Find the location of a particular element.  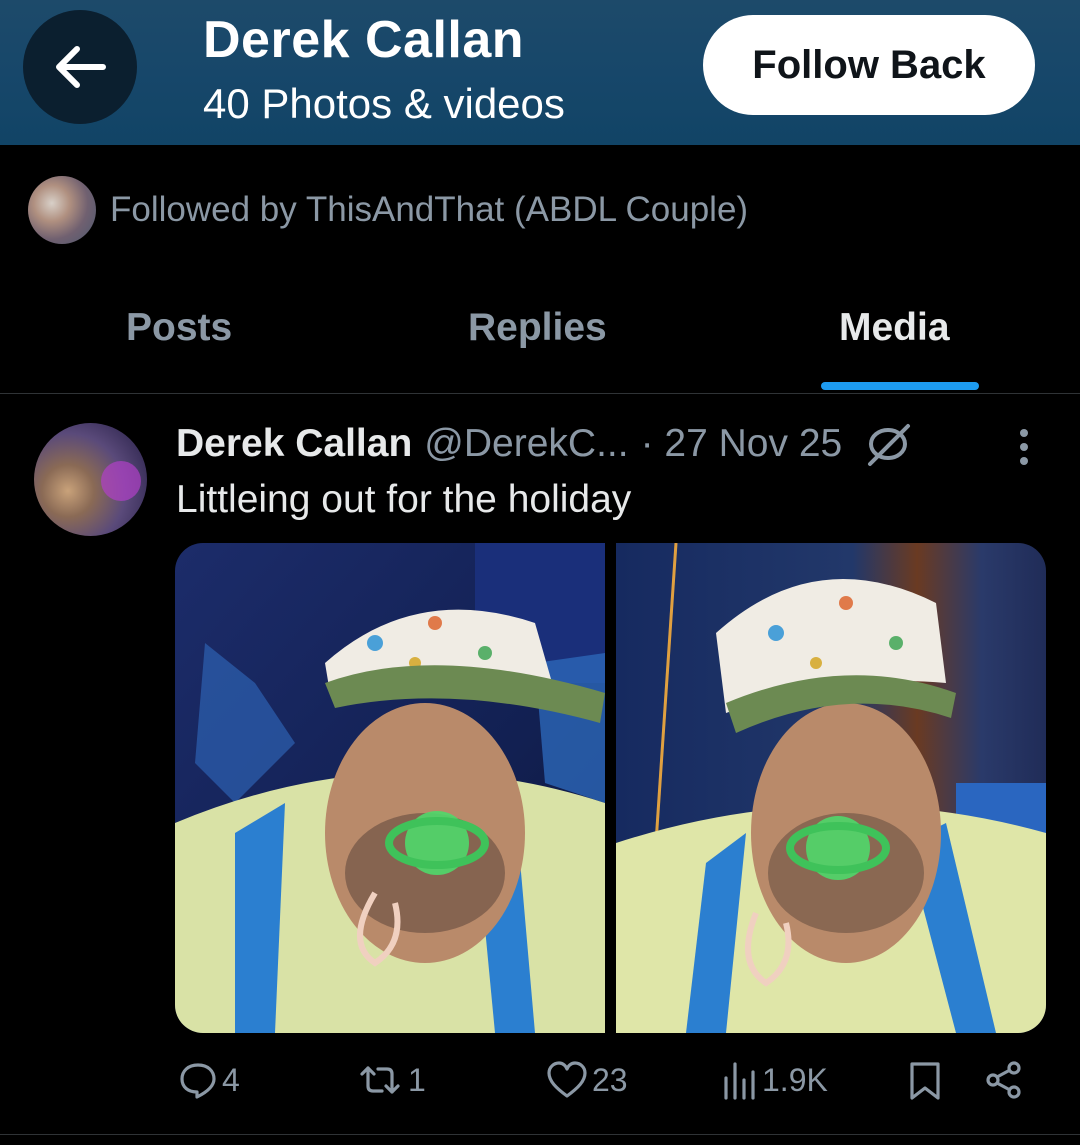

follow-back-button: Follow Back is located at coordinates (869, 65).